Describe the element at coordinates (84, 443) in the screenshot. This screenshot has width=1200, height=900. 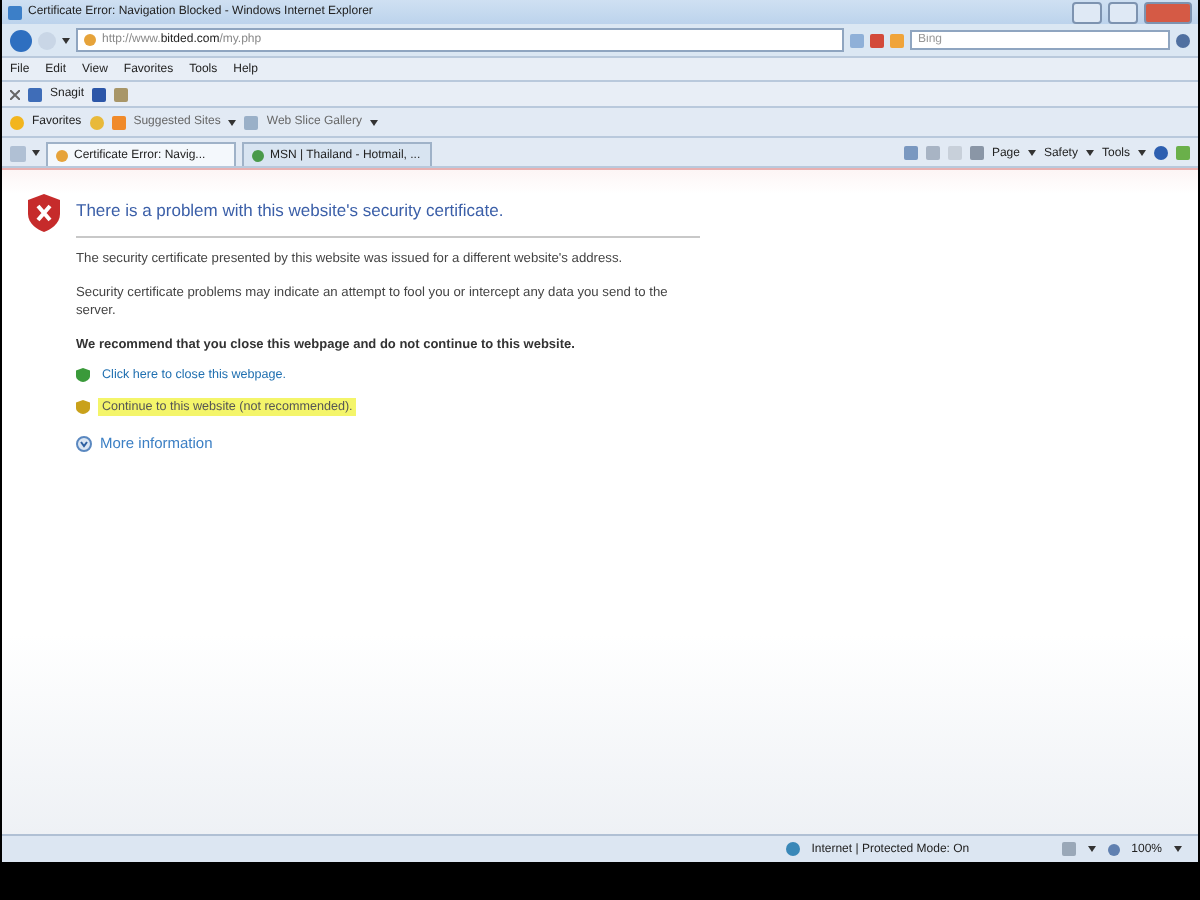
I see `expand-icon` at that location.